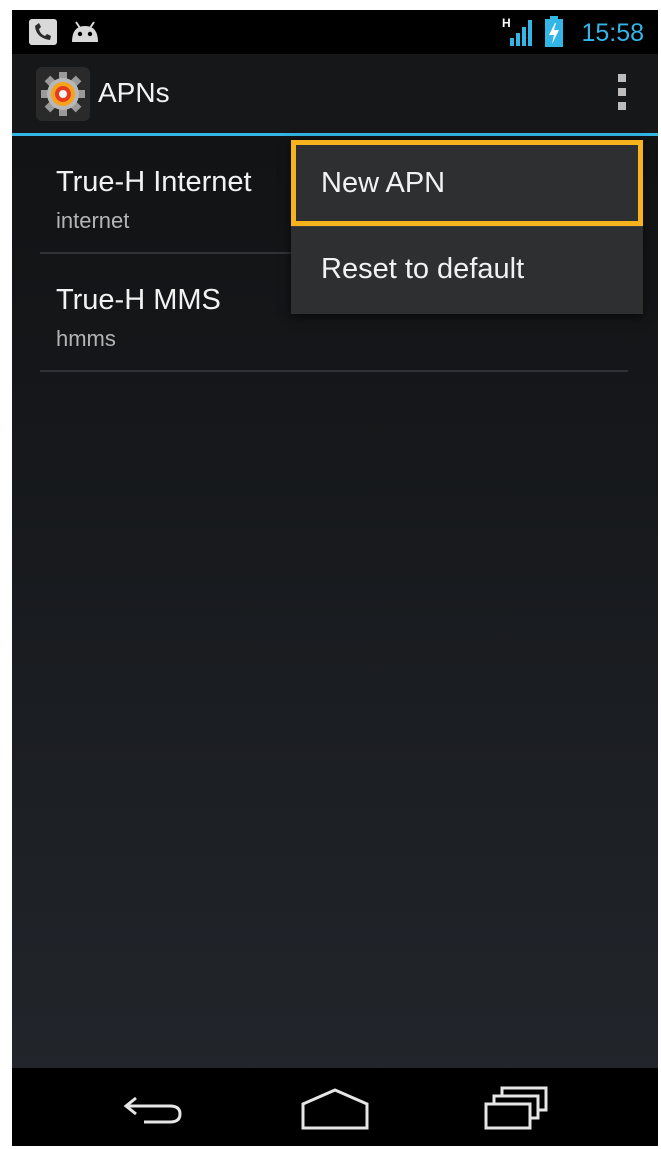  What do you see at coordinates (43, 34) in the screenshot?
I see `phone-signal-app-icon` at bounding box center [43, 34].